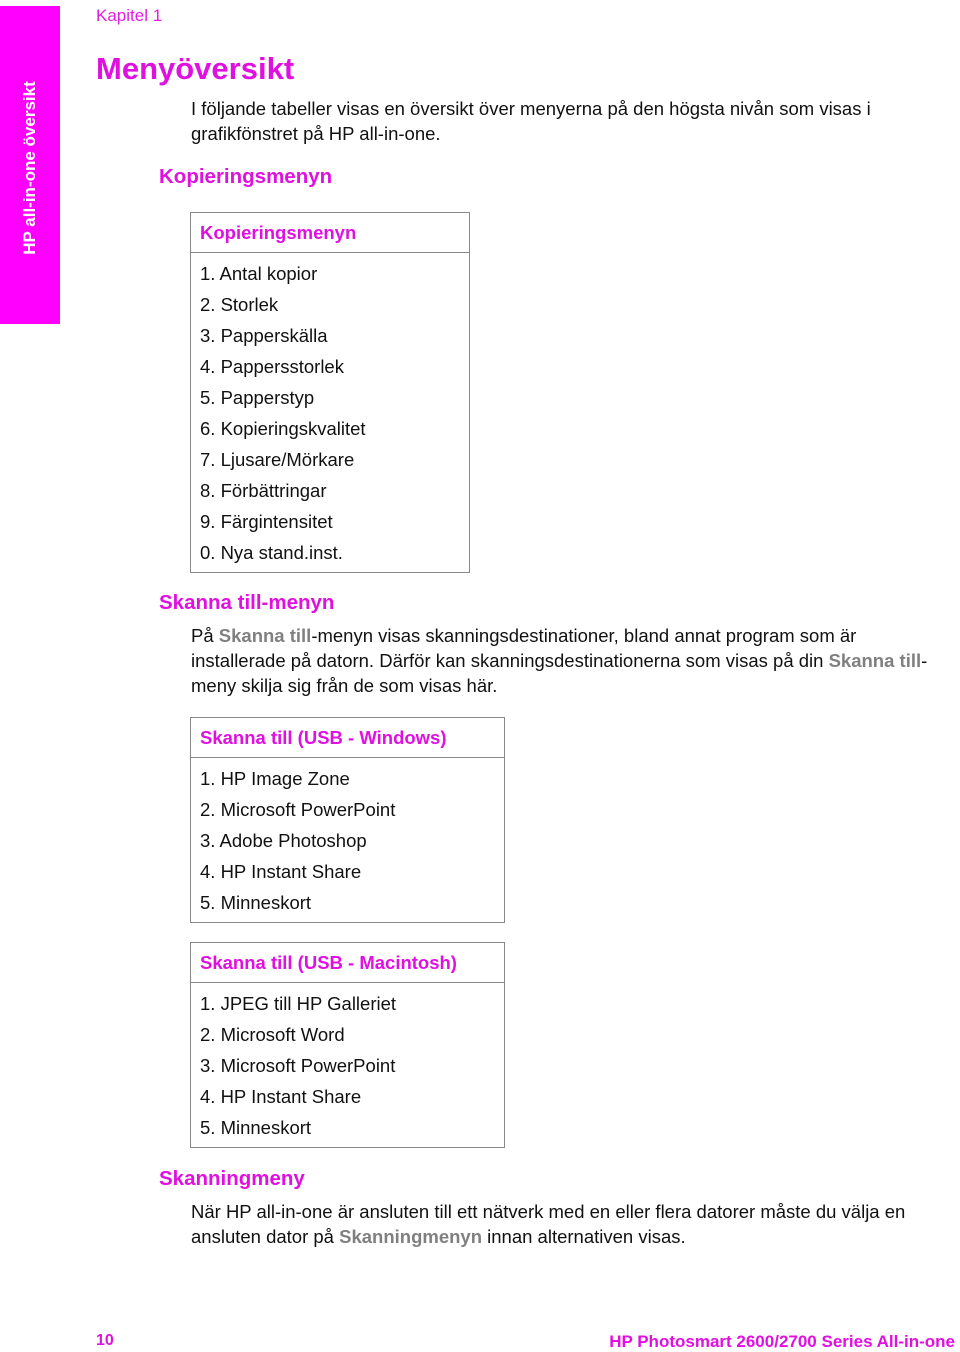 The image size is (960, 1352). I want to click on ui-term: Skanningmenyn, so click(410, 1236).